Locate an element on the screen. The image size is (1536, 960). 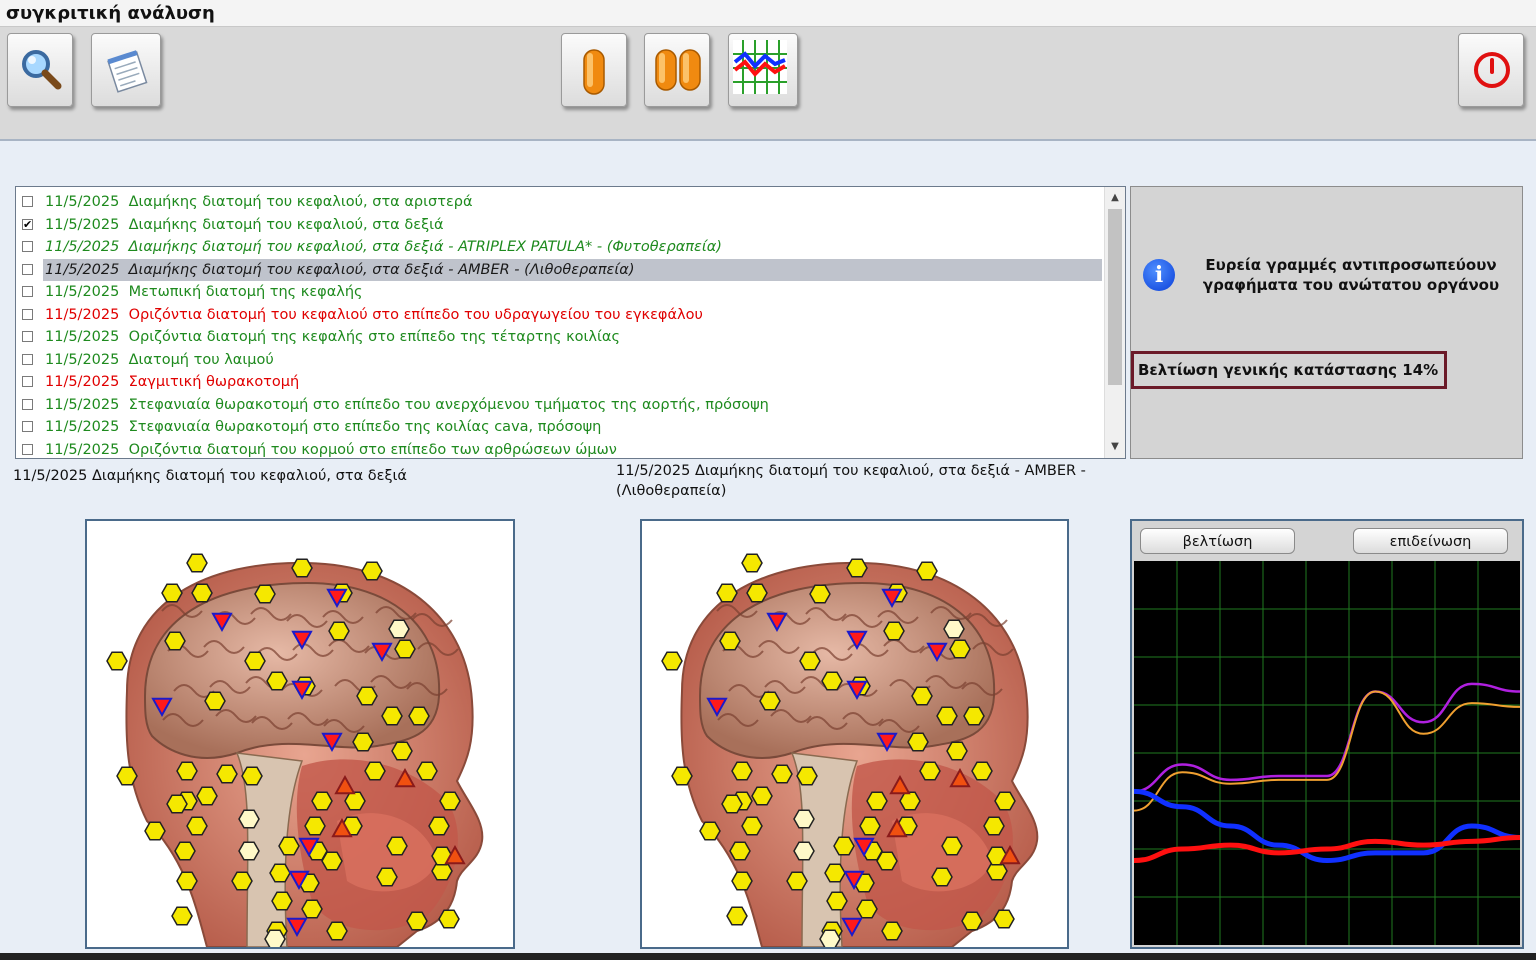
list-item: 11/5/2025 Μετωπική διατομή της κεφαλής is located at coordinates (560, 292).